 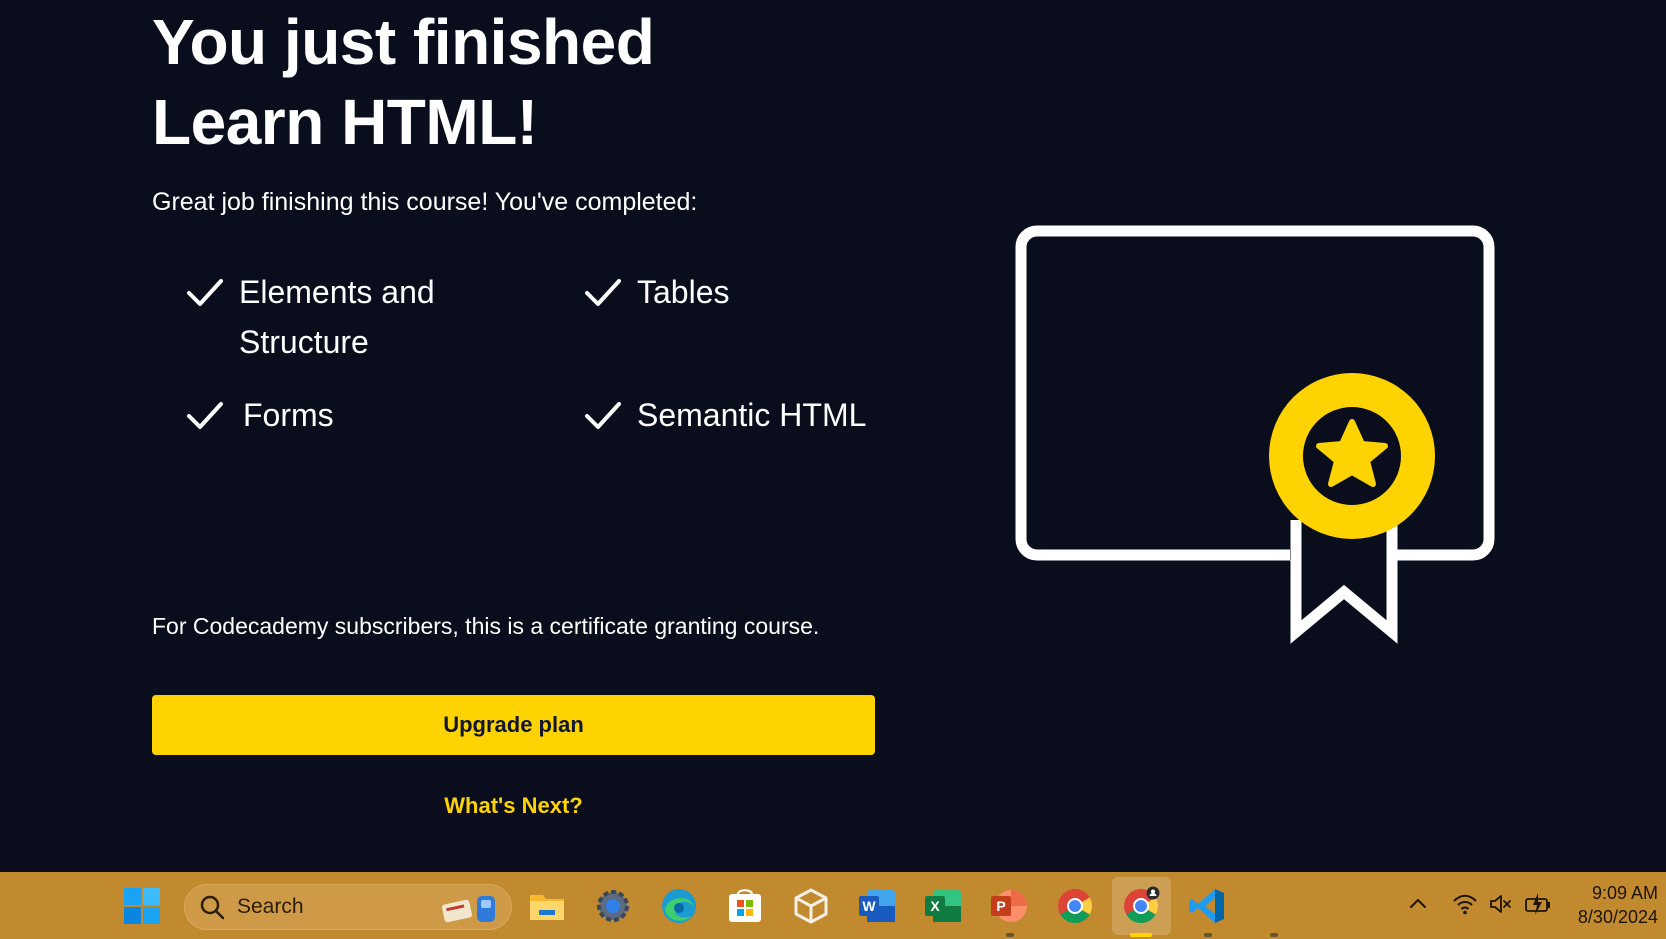 What do you see at coordinates (683, 292) in the screenshot?
I see `completed-item-label: Tables` at bounding box center [683, 292].